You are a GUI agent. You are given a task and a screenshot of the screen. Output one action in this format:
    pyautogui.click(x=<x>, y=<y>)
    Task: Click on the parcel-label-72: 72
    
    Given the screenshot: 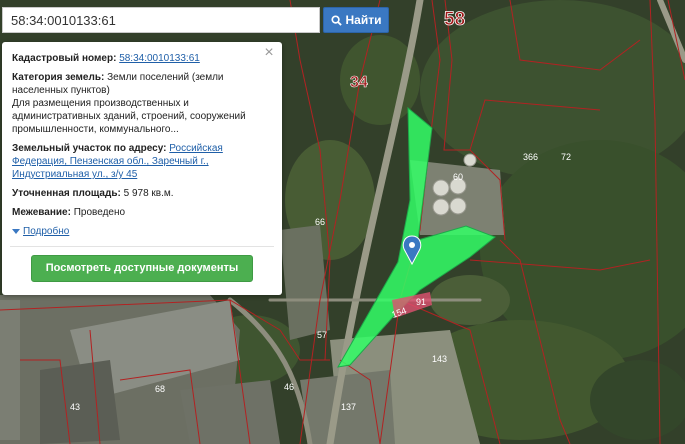 What is the action you would take?
    pyautogui.click(x=566, y=157)
    